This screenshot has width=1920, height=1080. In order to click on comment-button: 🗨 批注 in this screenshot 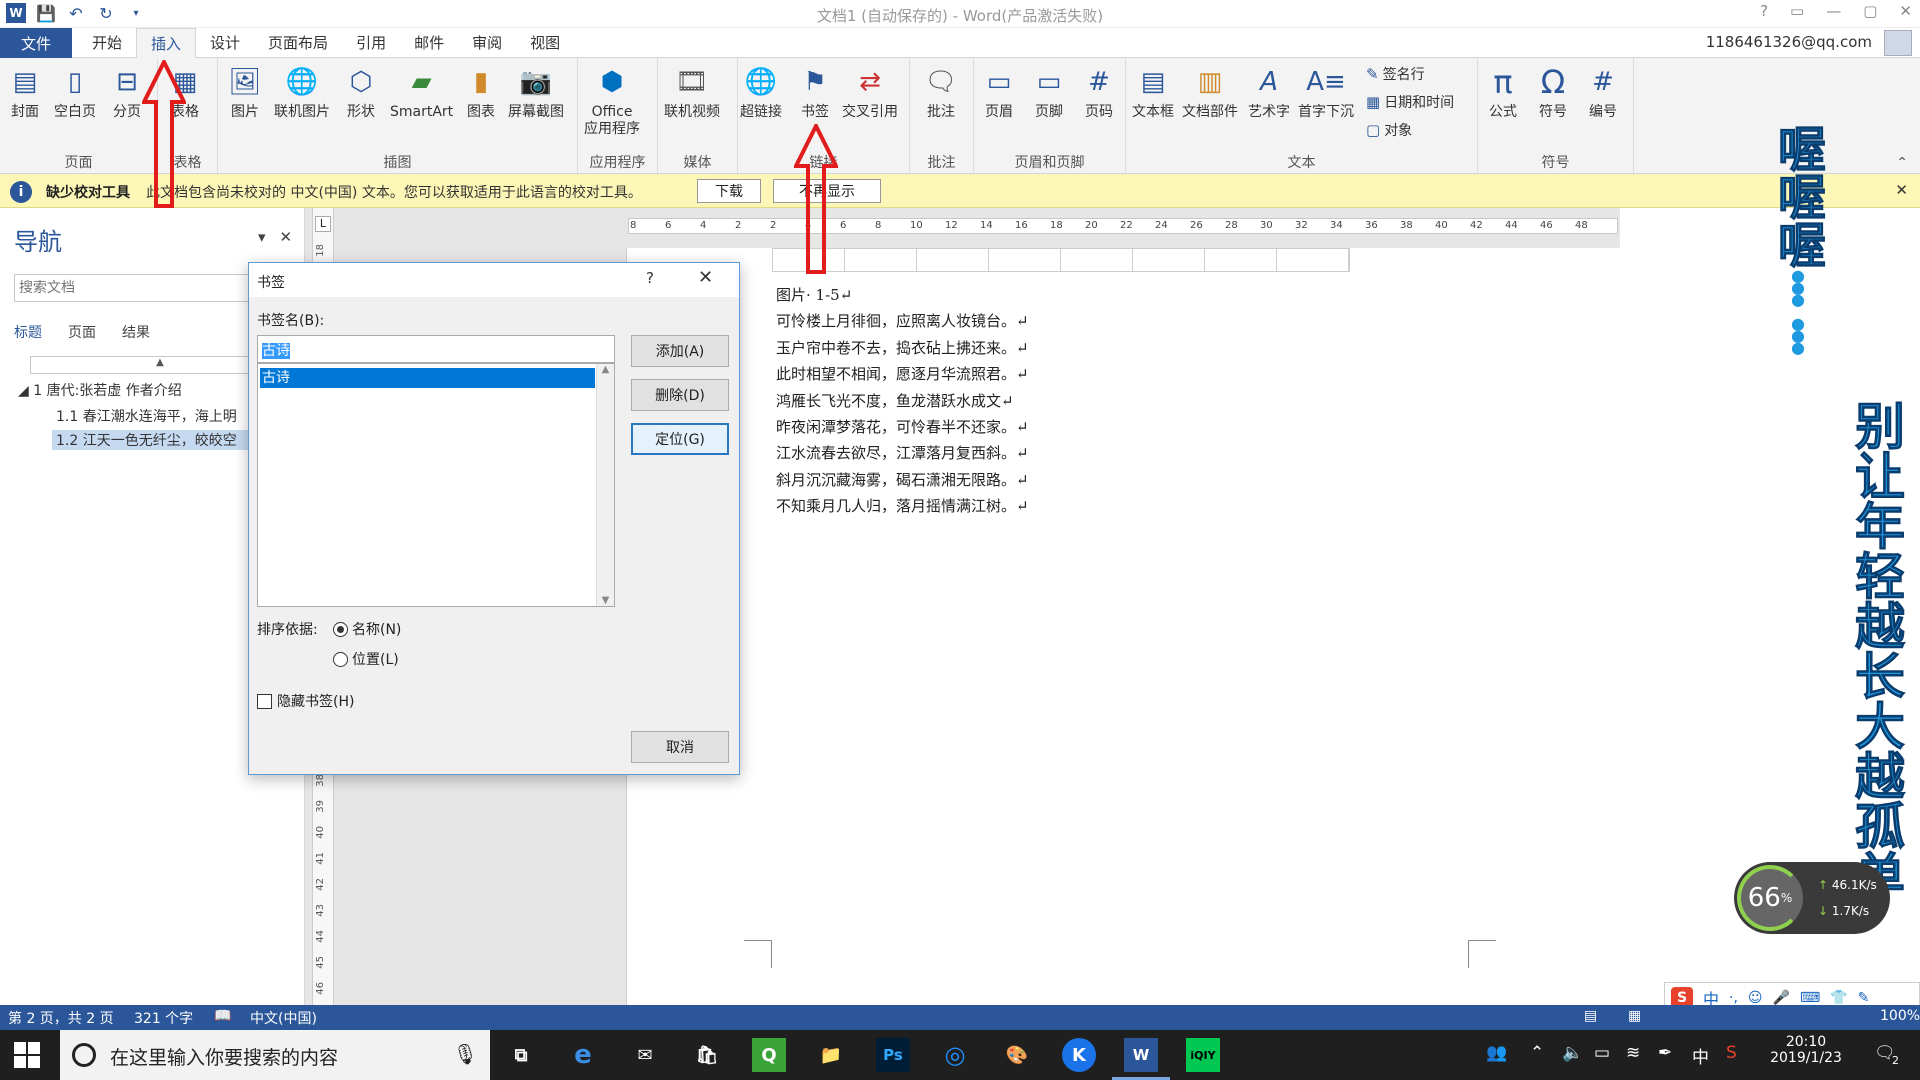, I will do `click(941, 92)`.